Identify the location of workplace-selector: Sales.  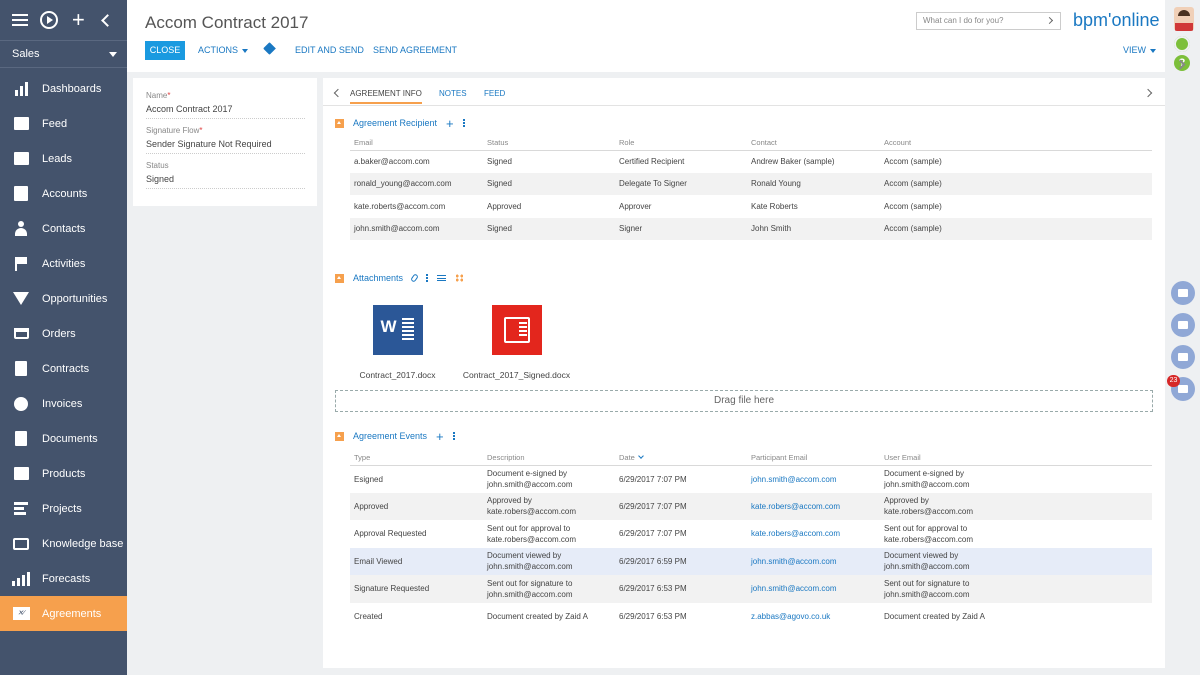
(63, 54).